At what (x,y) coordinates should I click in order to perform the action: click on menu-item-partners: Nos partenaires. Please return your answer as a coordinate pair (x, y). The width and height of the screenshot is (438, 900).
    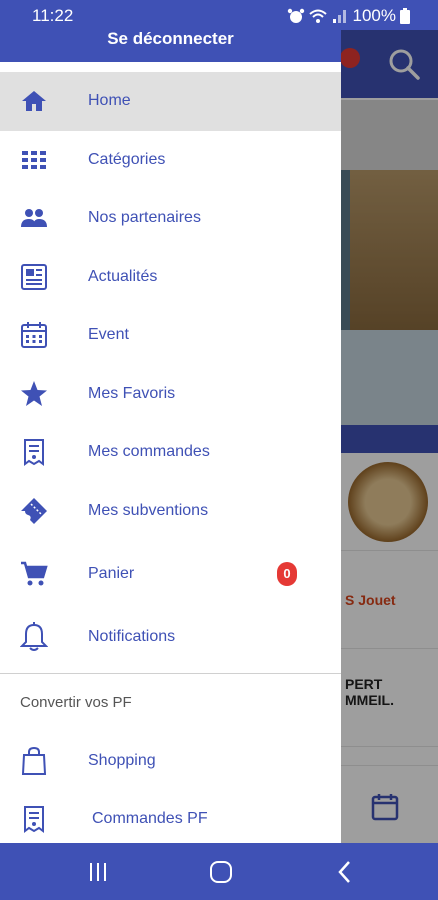
    Looking at the image, I should click on (170, 218).